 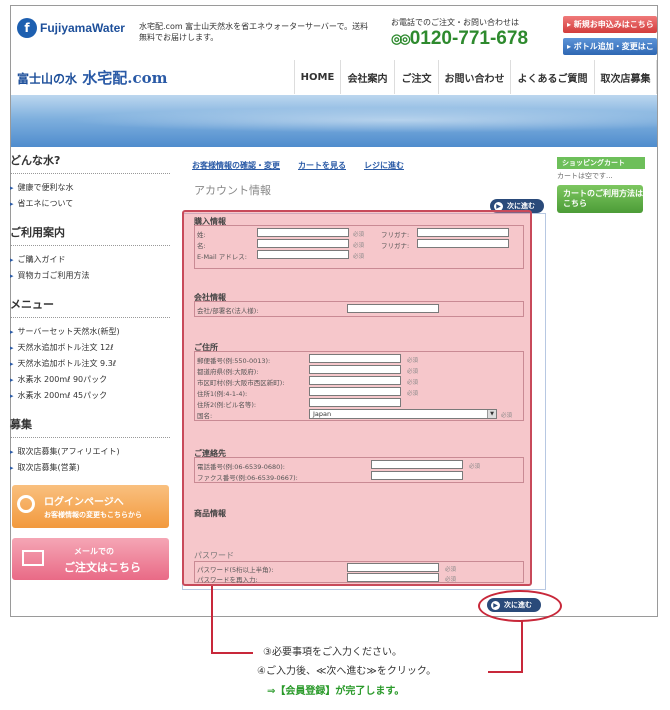 What do you see at coordinates (384, 165) in the screenshot?
I see `link-checkout: レジに進む` at bounding box center [384, 165].